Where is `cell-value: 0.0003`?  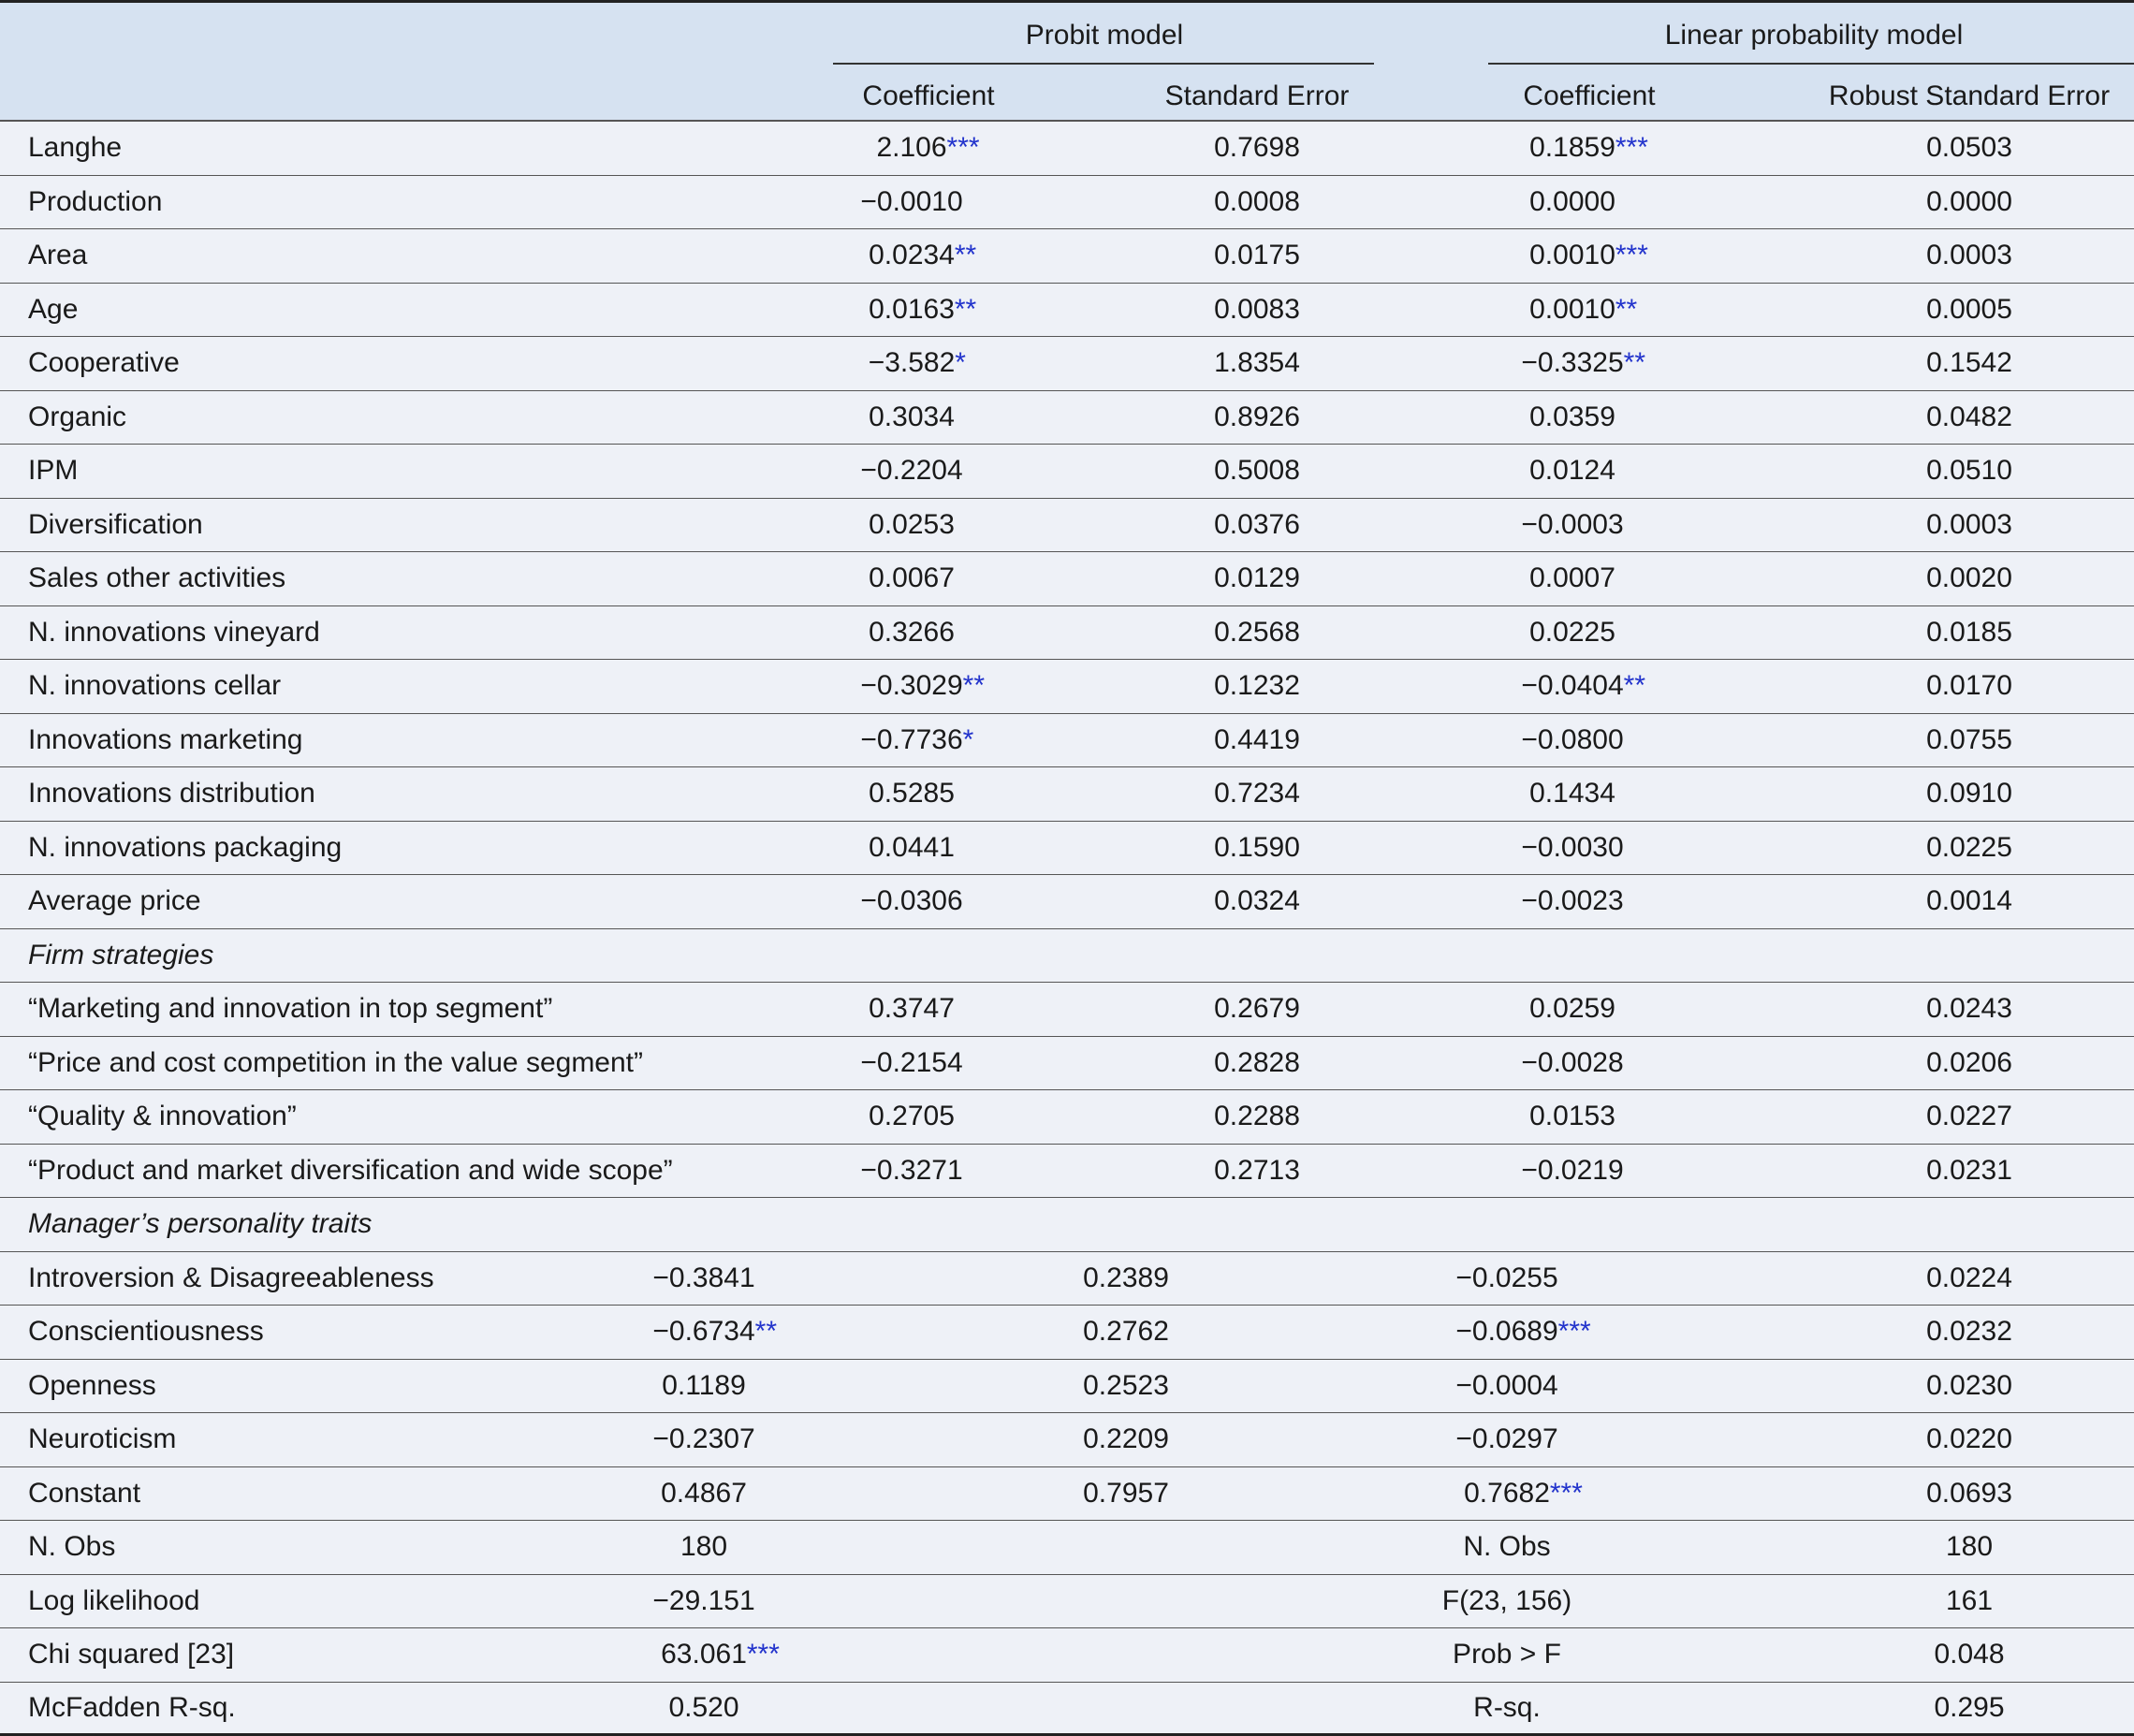 cell-value: 0.0003 is located at coordinates (1969, 525).